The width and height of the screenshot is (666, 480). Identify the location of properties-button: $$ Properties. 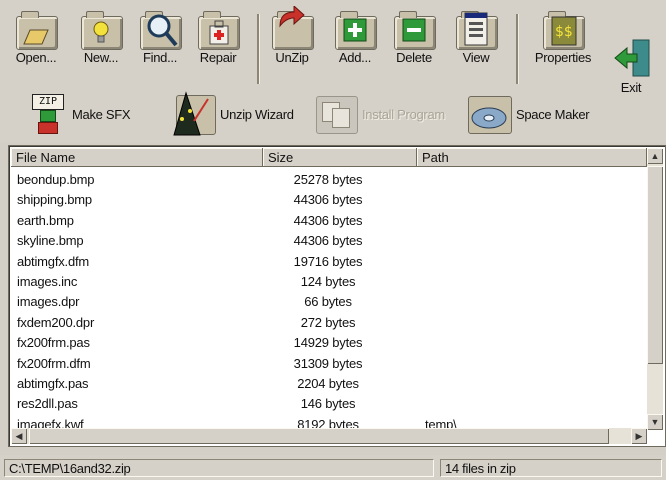
(563, 37).